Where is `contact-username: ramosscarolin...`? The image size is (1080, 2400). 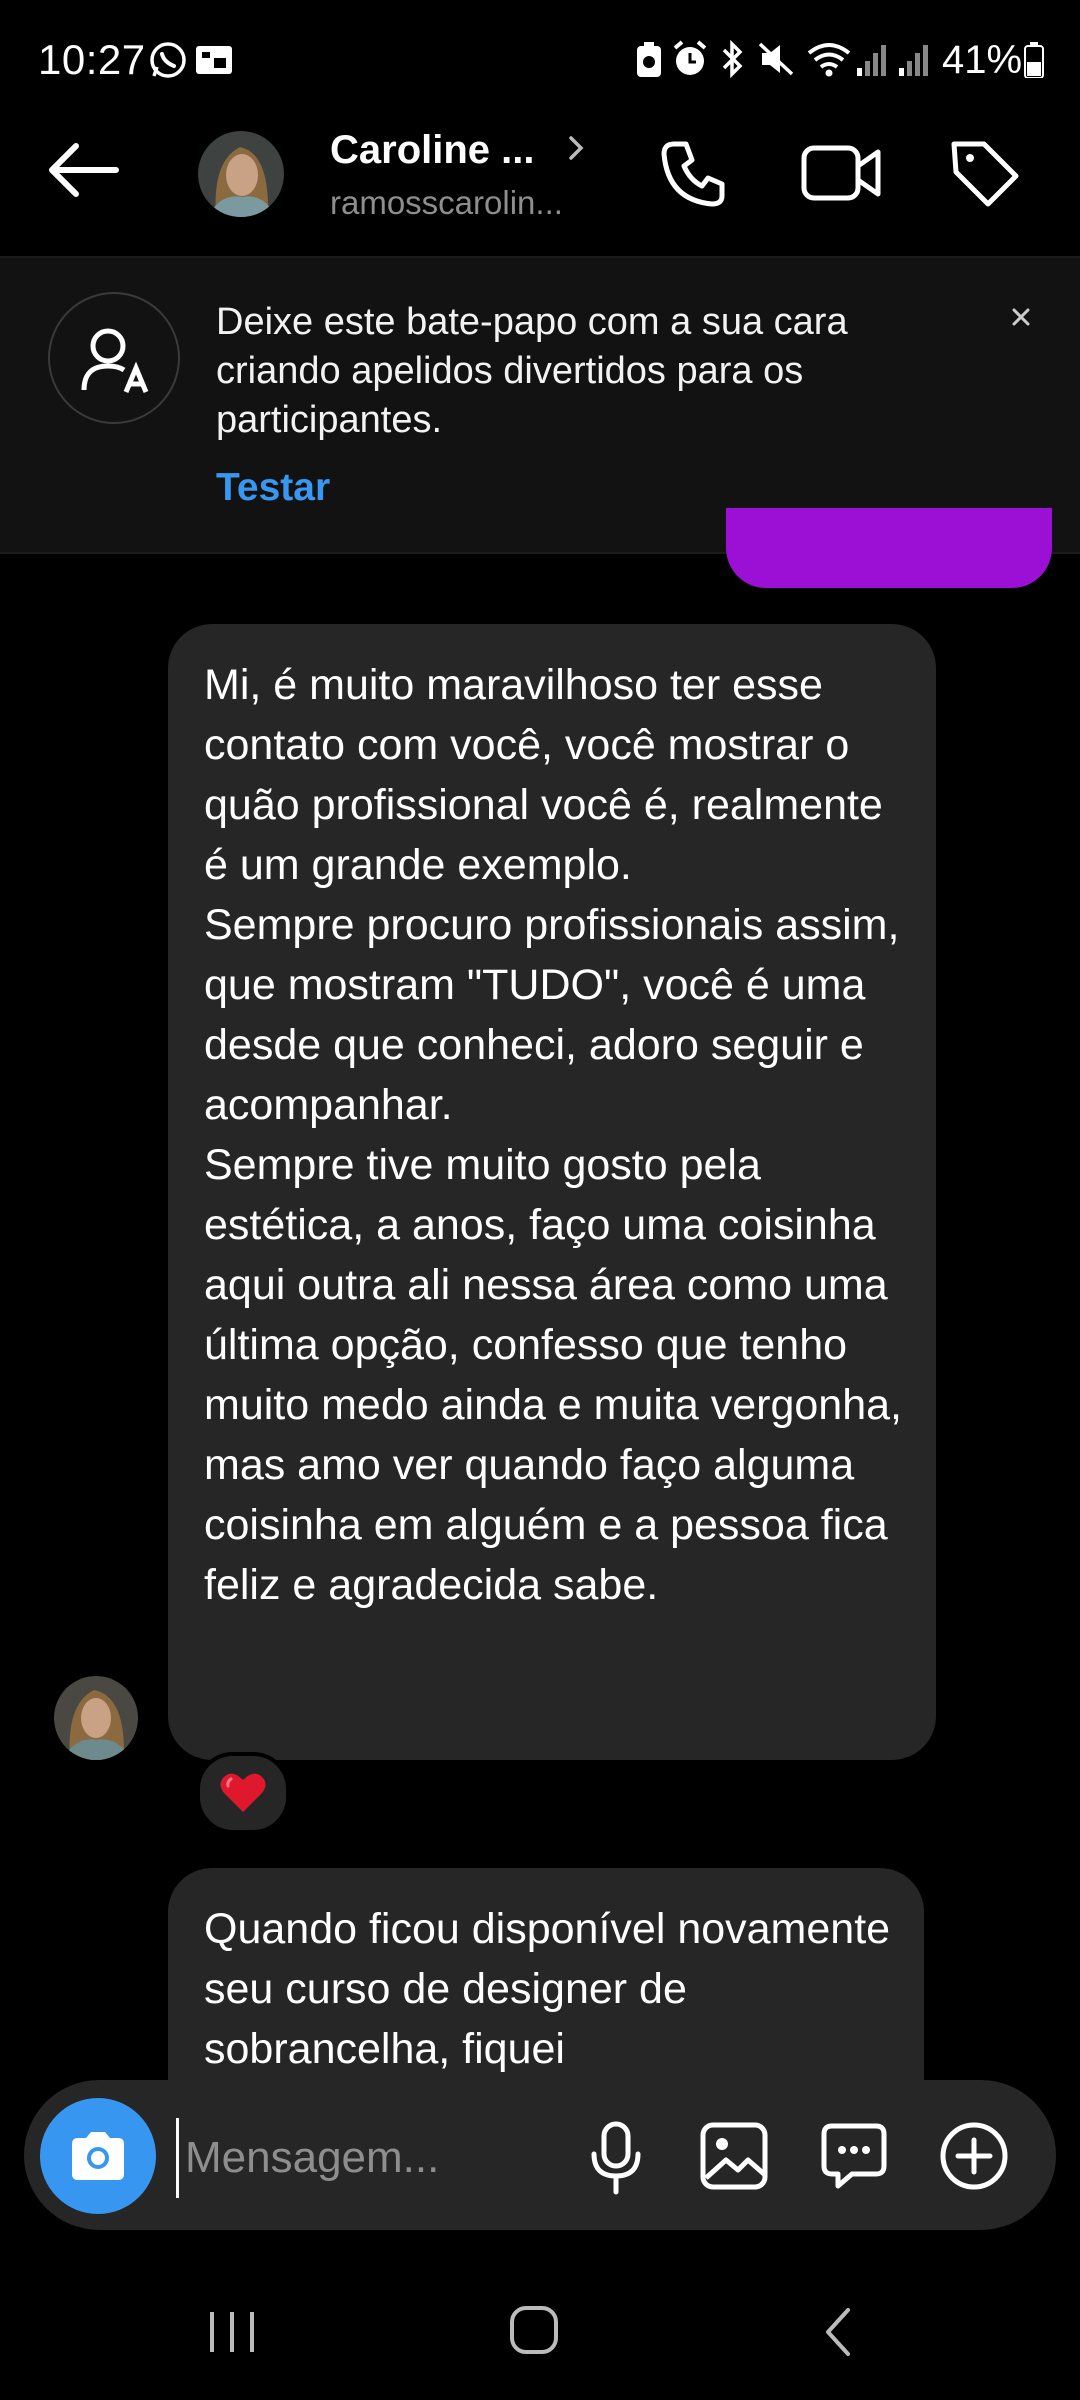
contact-username: ramosscarolin... is located at coordinates (446, 203).